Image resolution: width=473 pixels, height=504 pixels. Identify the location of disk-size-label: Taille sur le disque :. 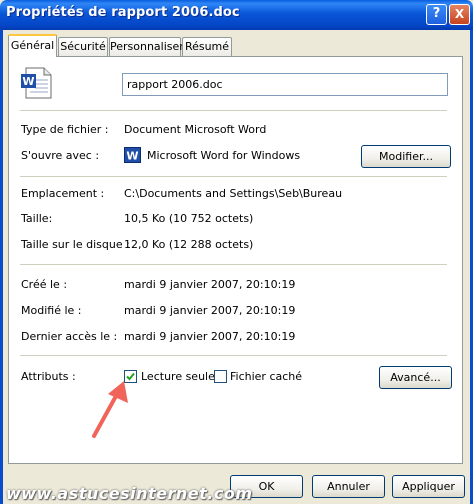
(75, 244).